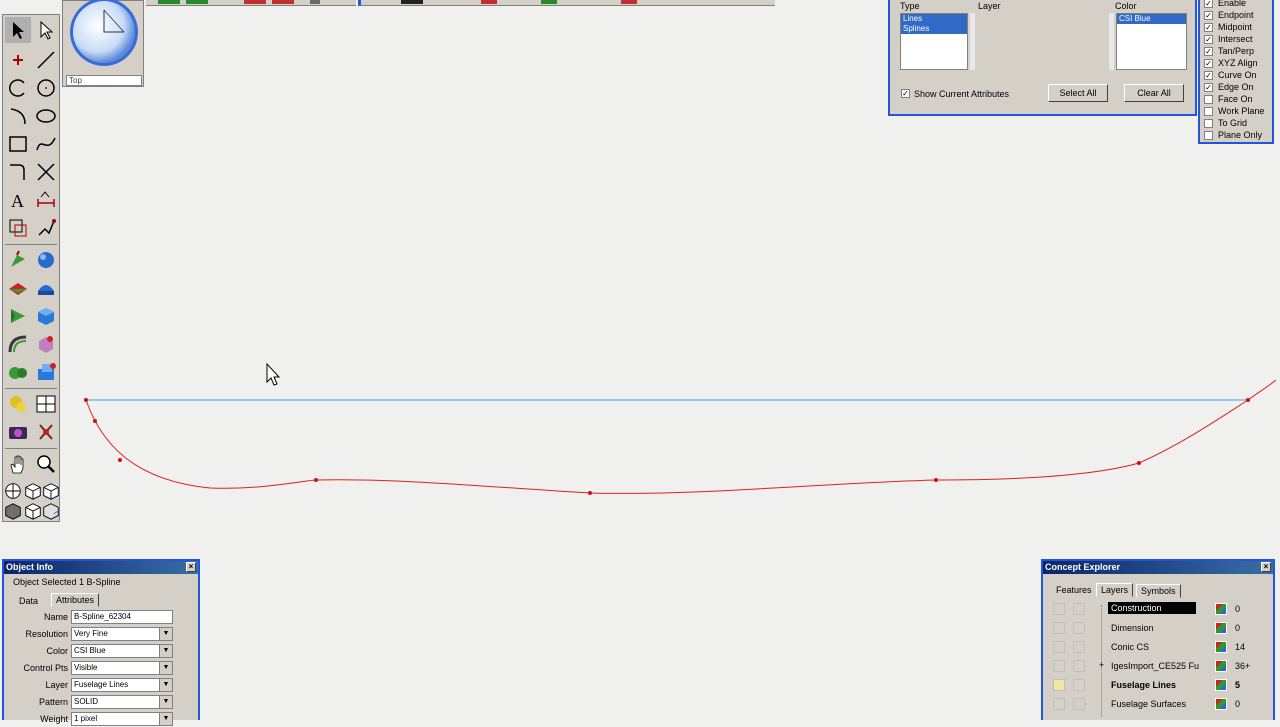  What do you see at coordinates (1233, 135) in the screenshot?
I see `snap-option: Plane Only` at bounding box center [1233, 135].